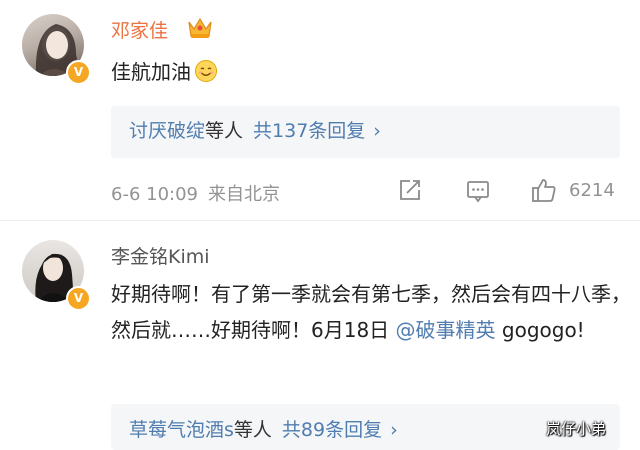 This screenshot has height=450, width=640. I want to click on reply-summary: 草莓气泡酒s等人 共89条回复 ›, so click(365, 427).